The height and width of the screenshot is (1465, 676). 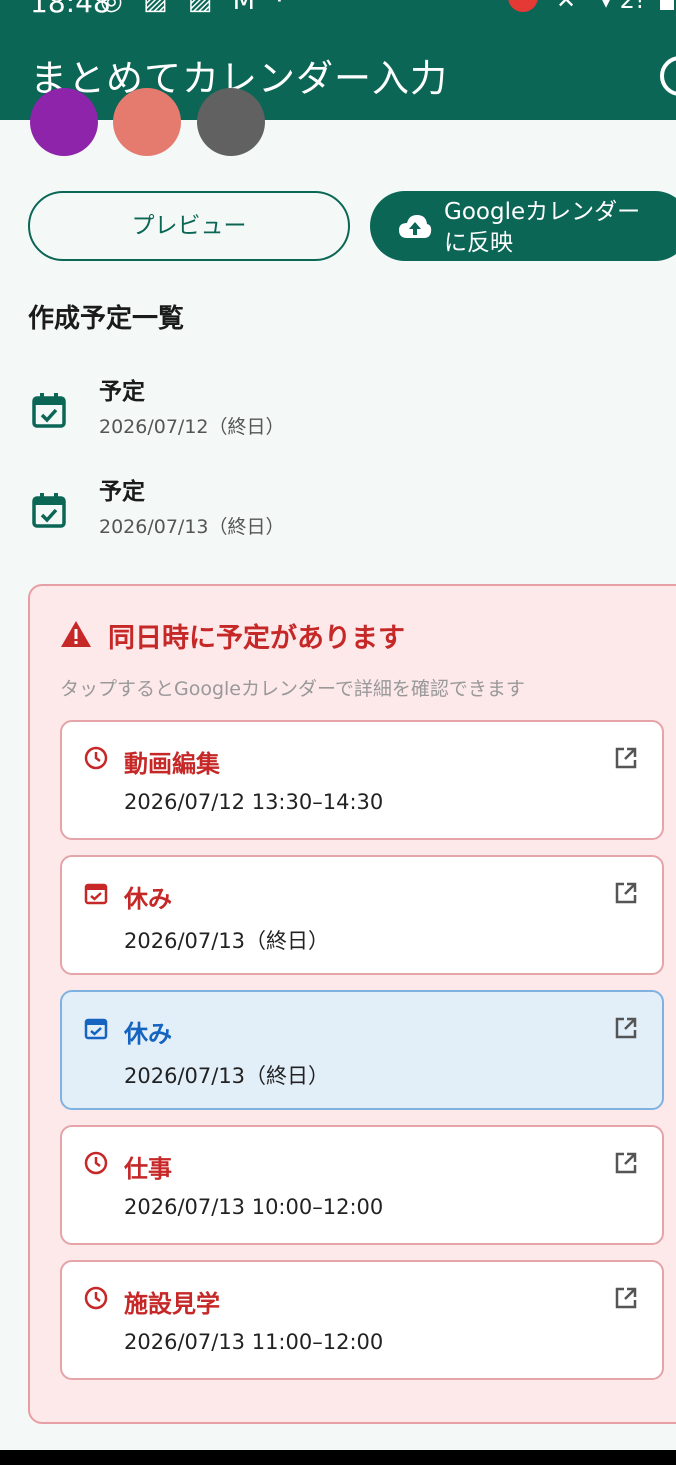 What do you see at coordinates (338, 11) in the screenshot?
I see `status-bar: 18:48 ◎ ▨ ▨ M · ✕ ▾ 2!` at bounding box center [338, 11].